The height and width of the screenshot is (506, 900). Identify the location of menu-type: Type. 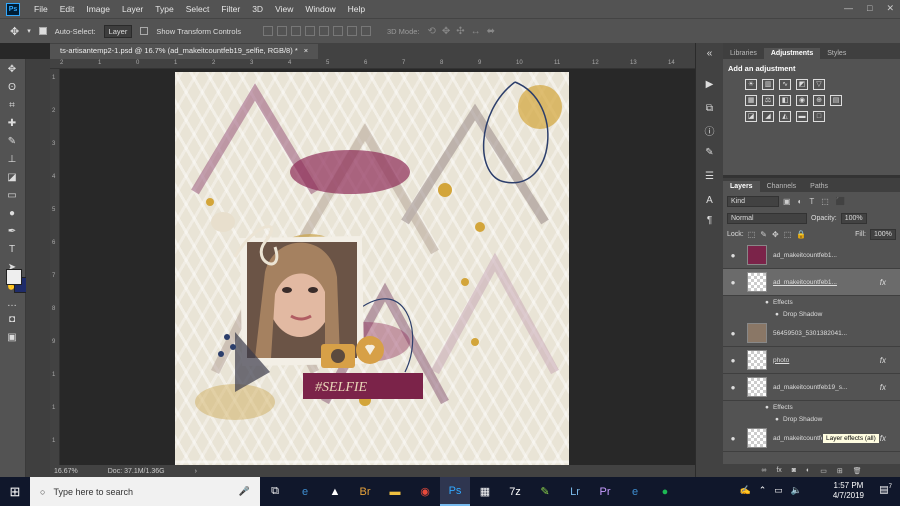
(164, 9).